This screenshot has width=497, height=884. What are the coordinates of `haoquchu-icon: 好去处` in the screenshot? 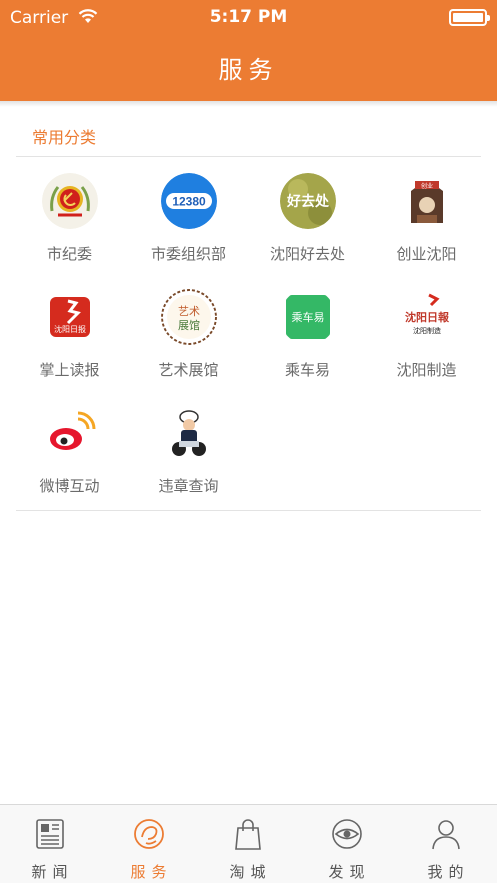 It's located at (308, 201).